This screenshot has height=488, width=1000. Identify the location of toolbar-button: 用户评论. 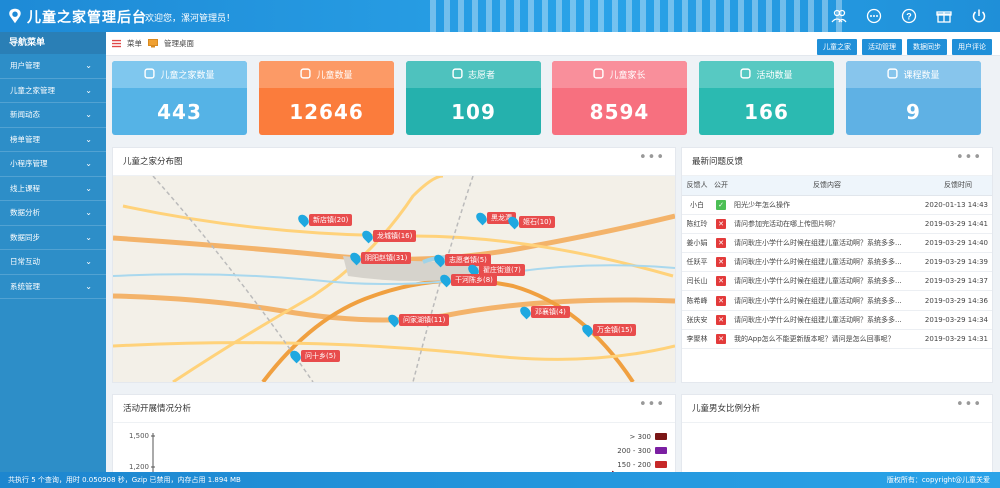
(972, 47).